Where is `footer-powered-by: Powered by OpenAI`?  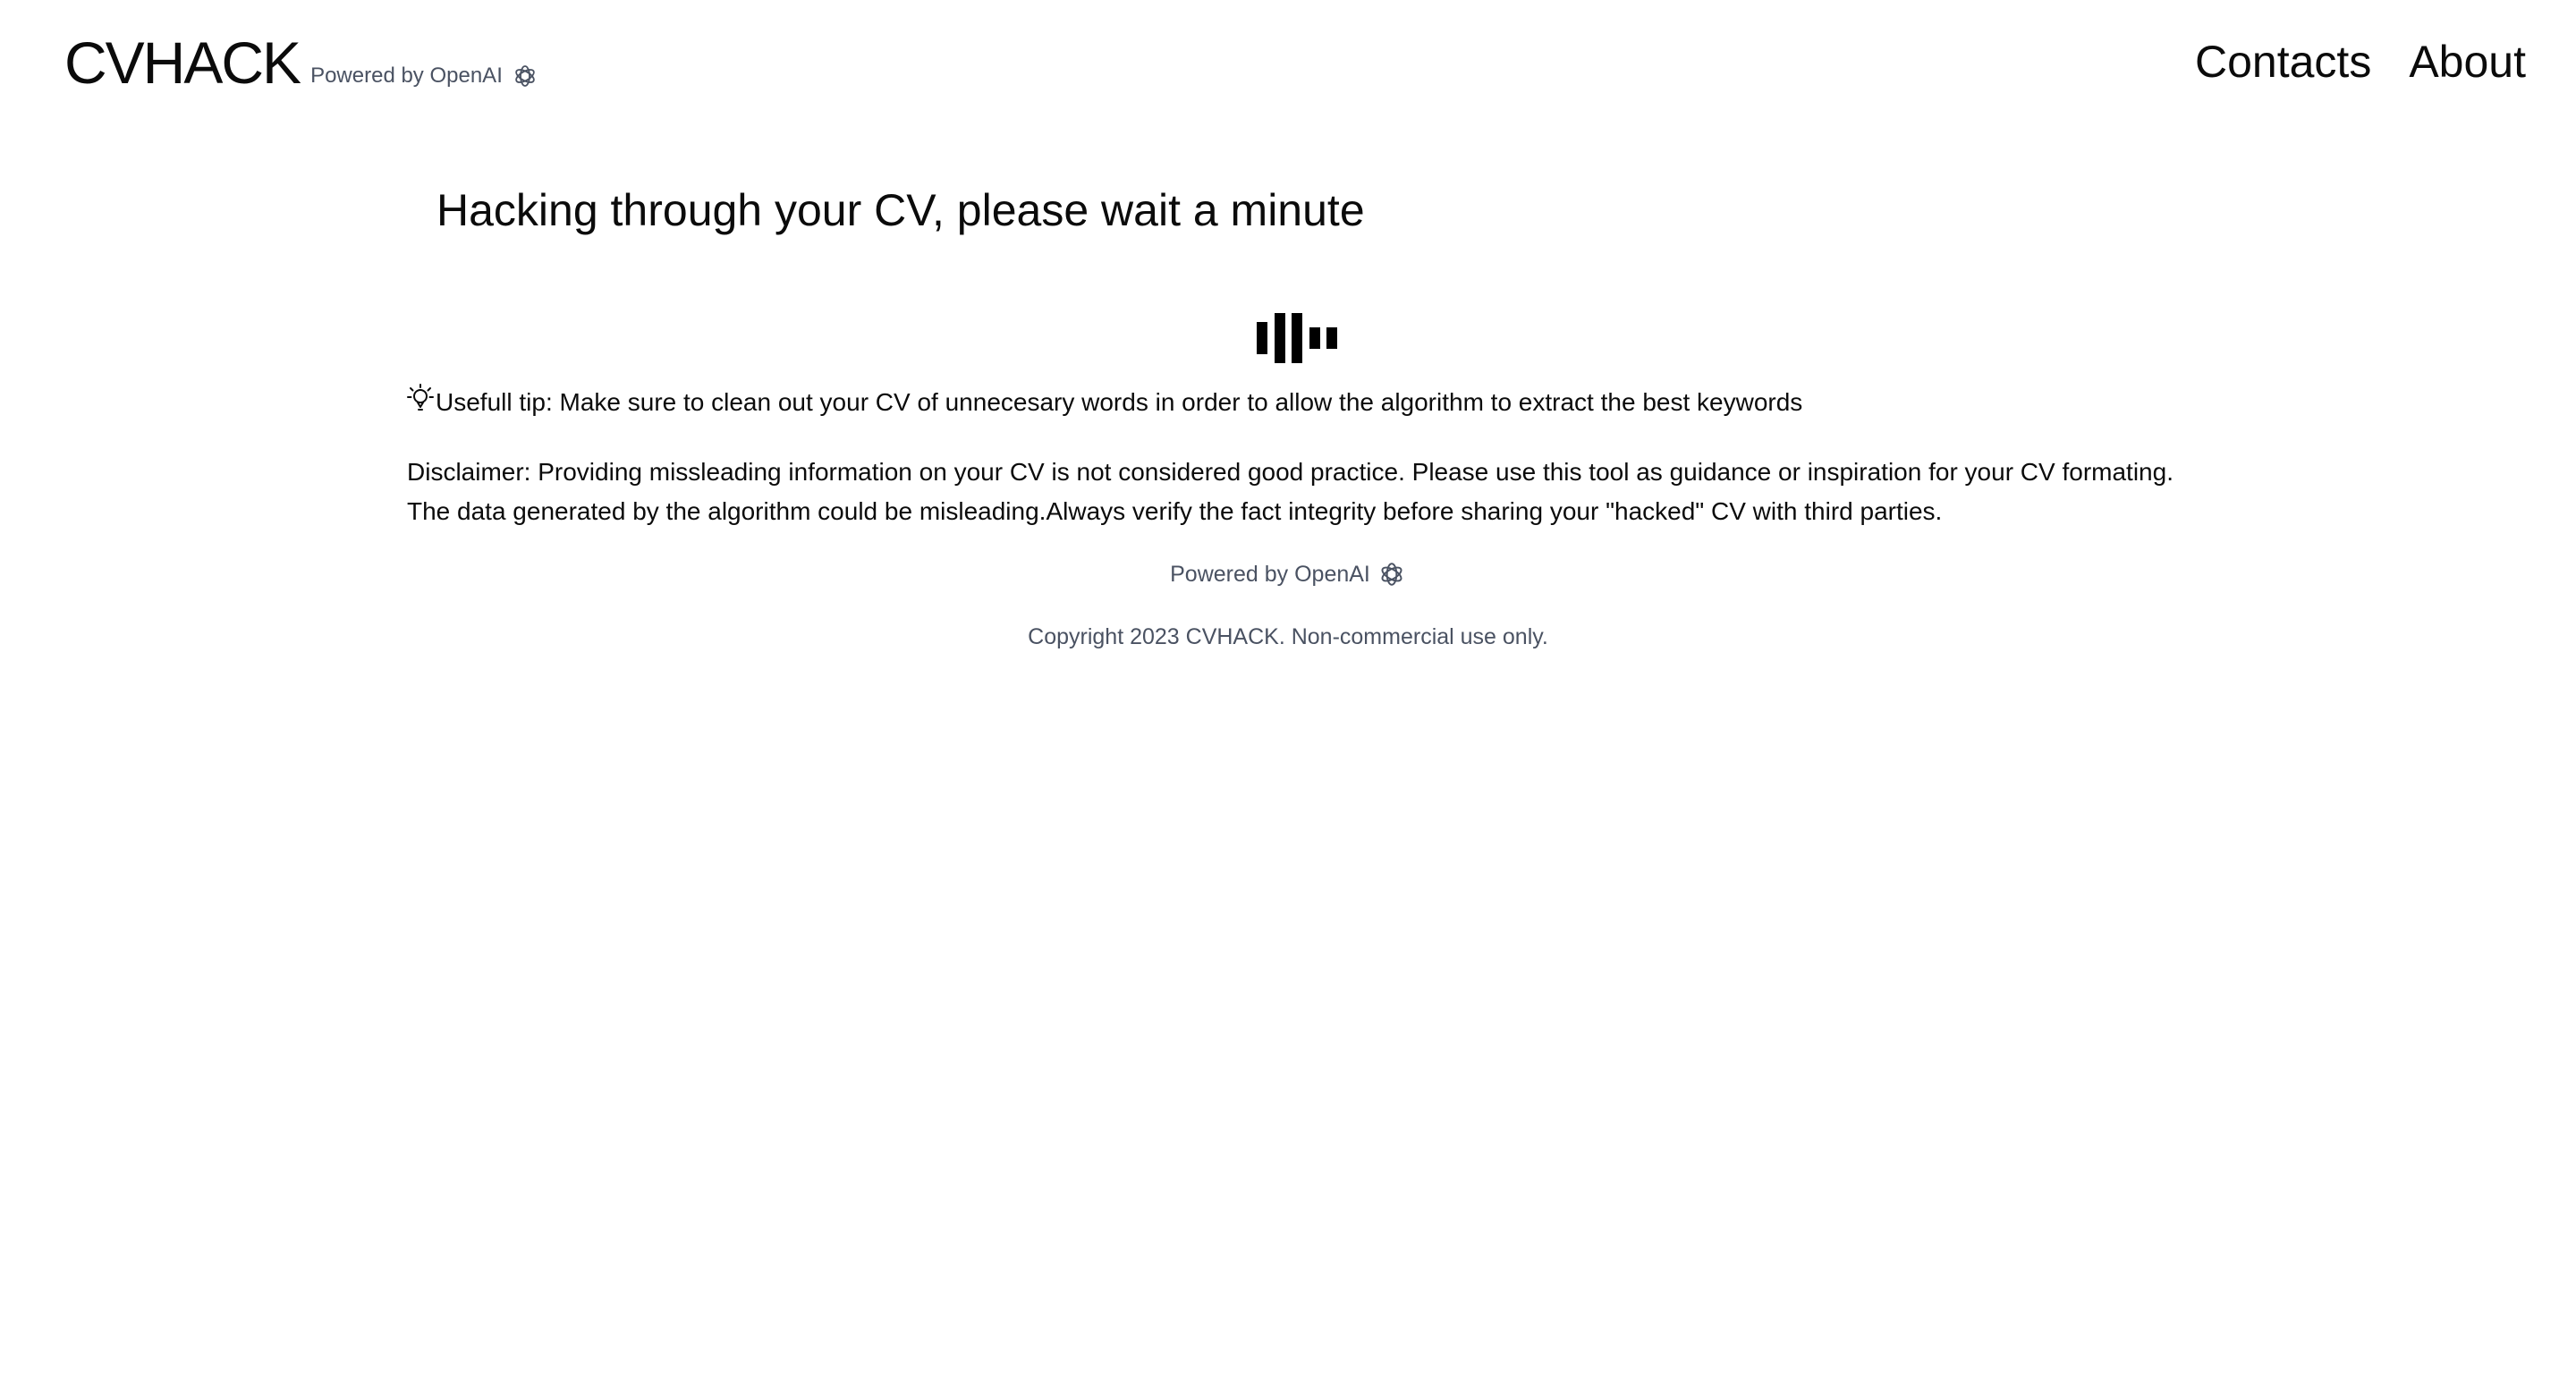 footer-powered-by: Powered by OpenAI is located at coordinates (1288, 574).